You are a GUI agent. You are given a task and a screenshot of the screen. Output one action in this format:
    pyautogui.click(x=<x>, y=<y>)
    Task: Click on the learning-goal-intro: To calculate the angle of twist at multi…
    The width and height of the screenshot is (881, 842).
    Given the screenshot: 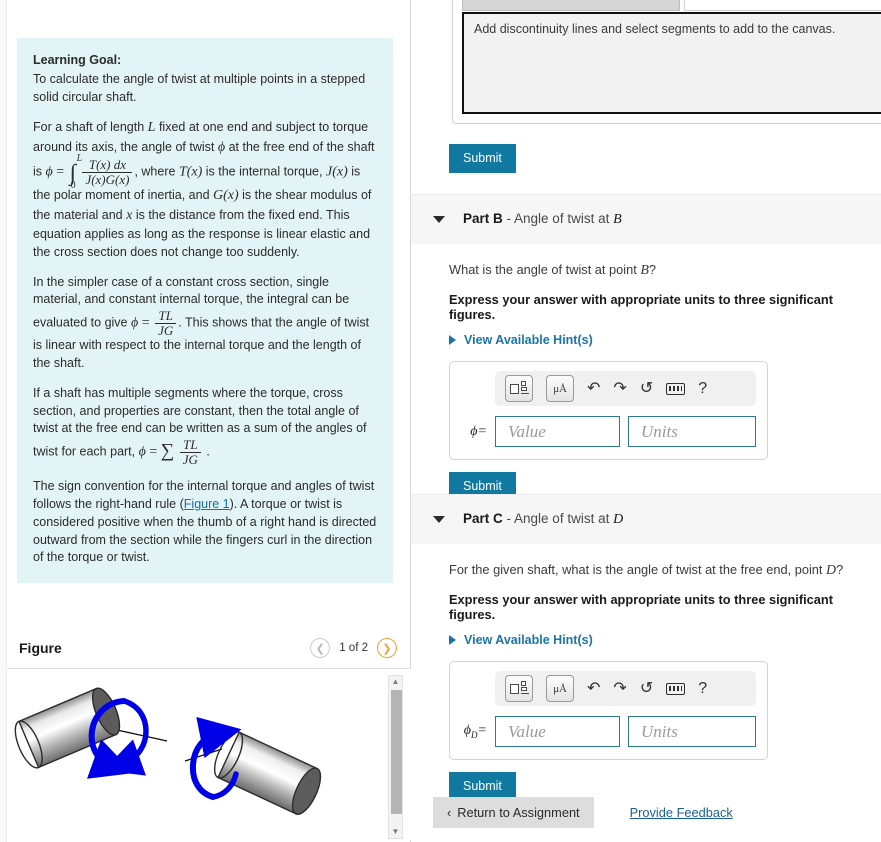 What is the action you would take?
    pyautogui.click(x=199, y=87)
    